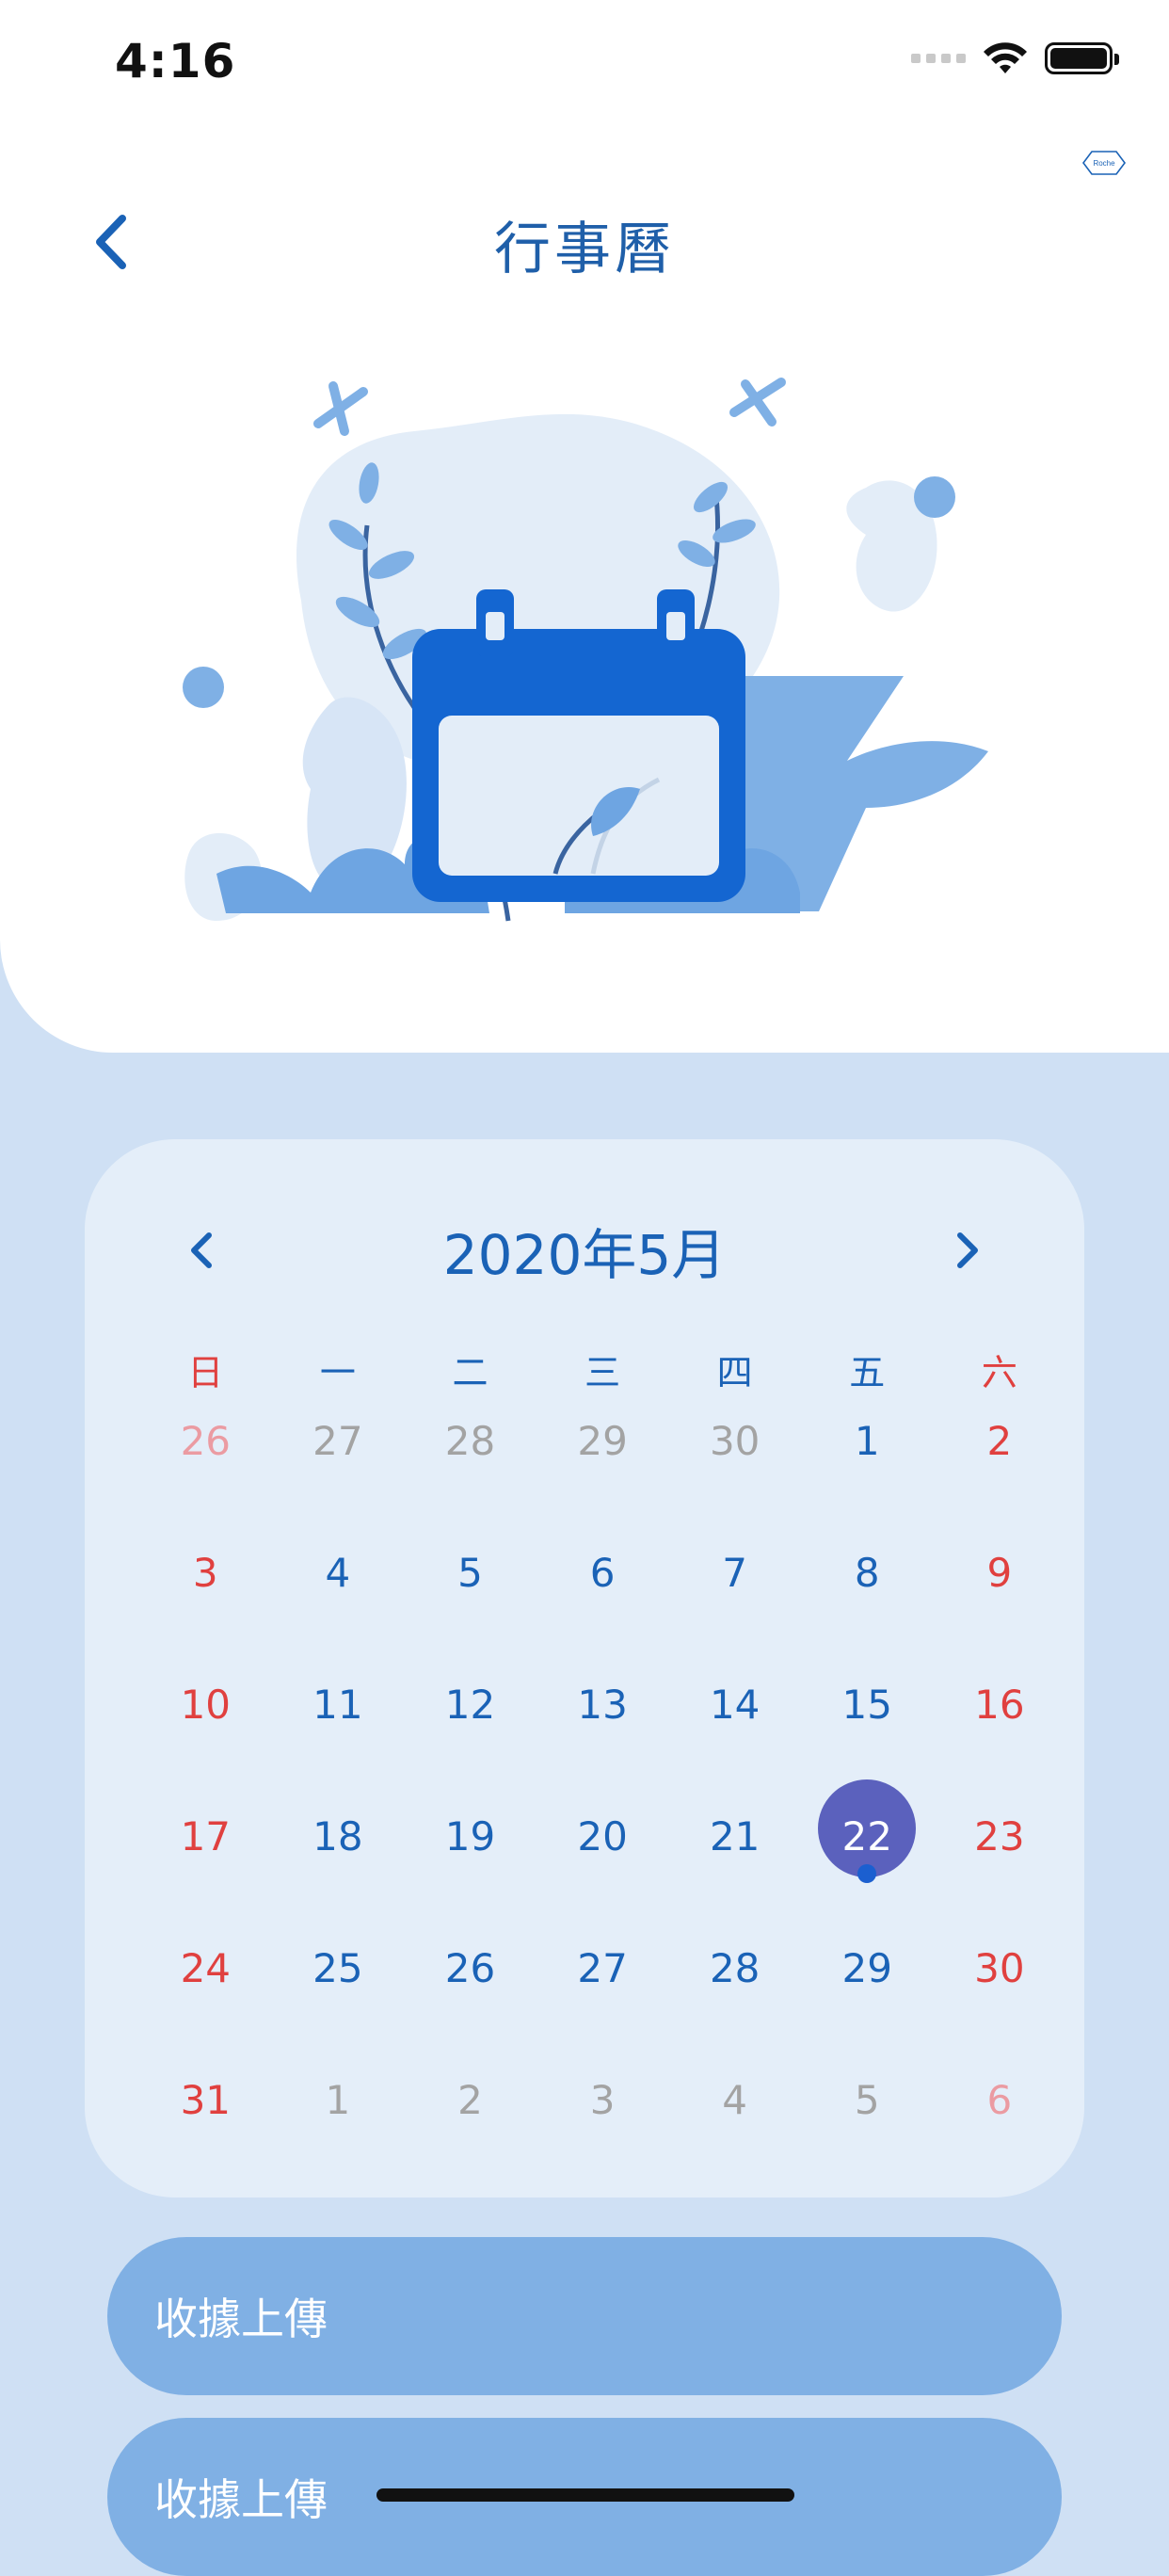 The image size is (1169, 2576). Describe the element at coordinates (205, 2007) in the screenshot. I see `calendar-day: 24` at that location.